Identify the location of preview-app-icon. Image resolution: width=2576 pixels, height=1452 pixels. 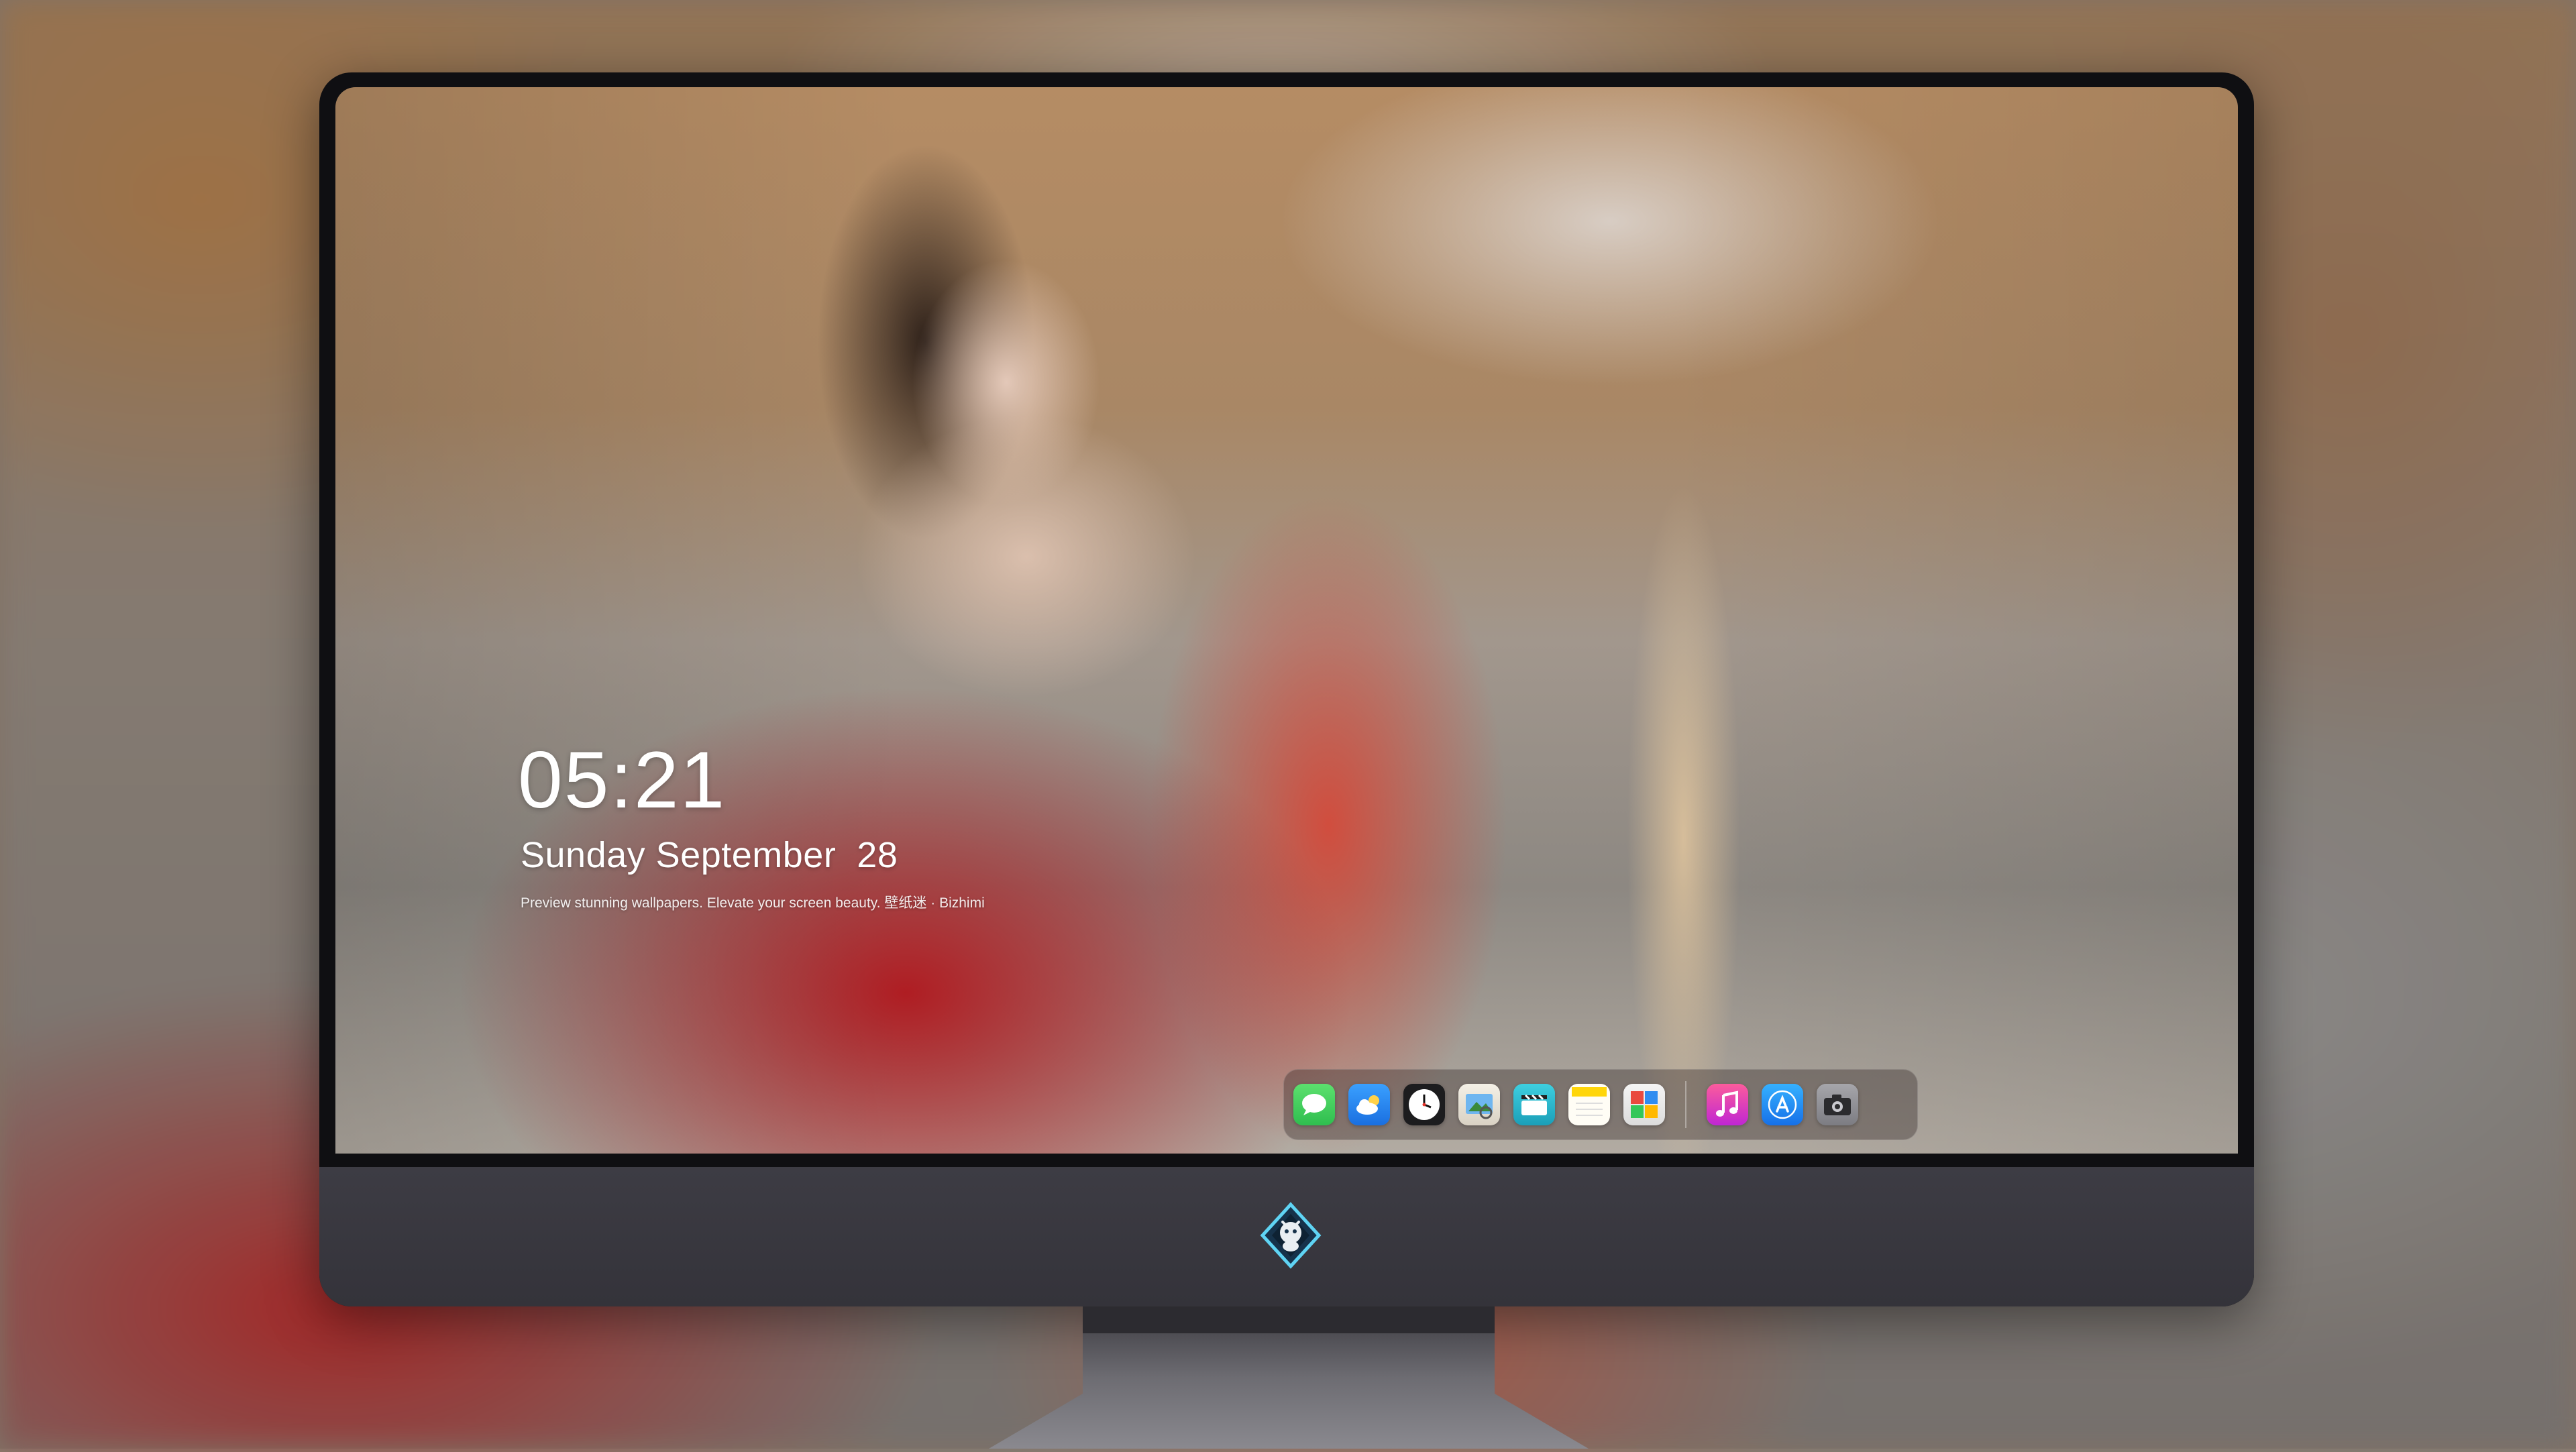
(1479, 1104).